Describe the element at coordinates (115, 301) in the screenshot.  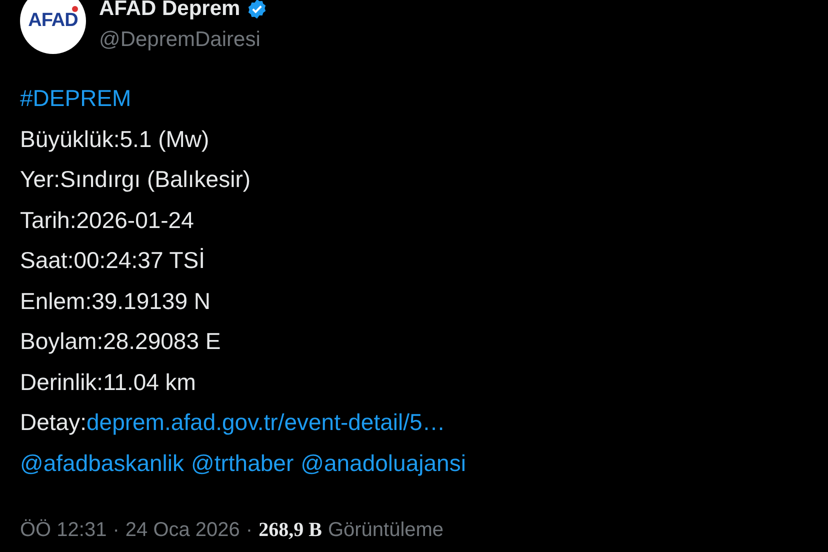
I see `post-text: Enlem:39.19139 N` at that location.